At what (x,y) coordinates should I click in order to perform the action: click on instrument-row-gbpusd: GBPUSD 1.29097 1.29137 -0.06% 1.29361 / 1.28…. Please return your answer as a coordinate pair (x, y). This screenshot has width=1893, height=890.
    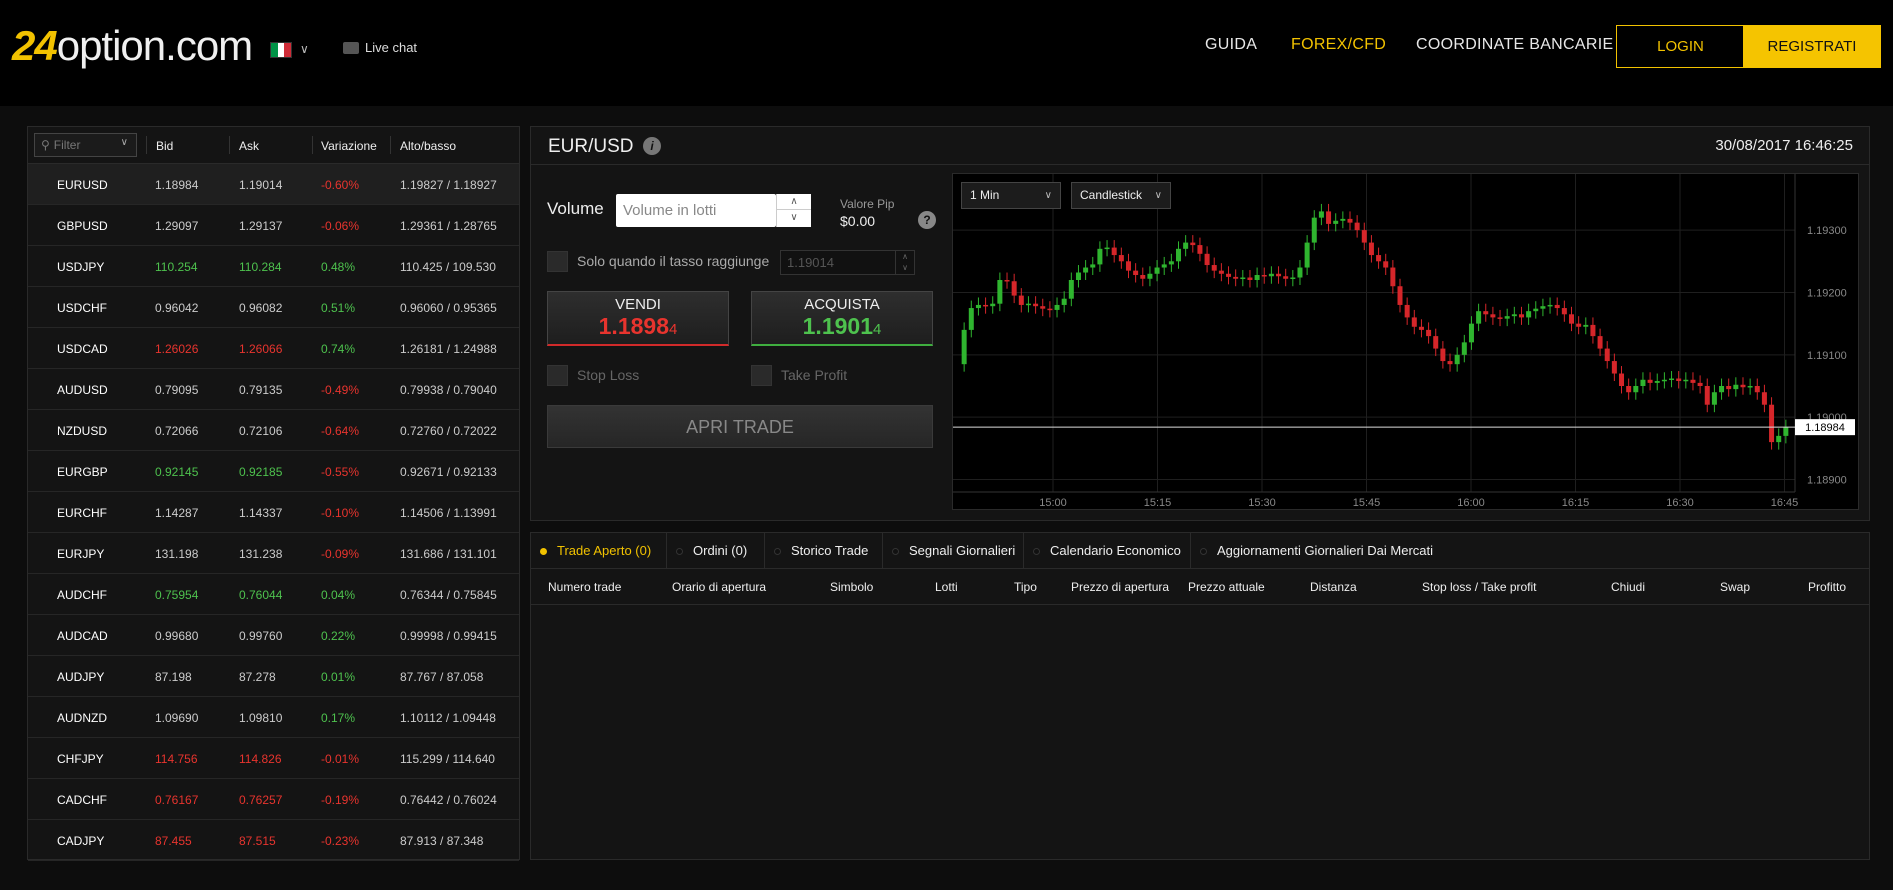
    Looking at the image, I should click on (273, 225).